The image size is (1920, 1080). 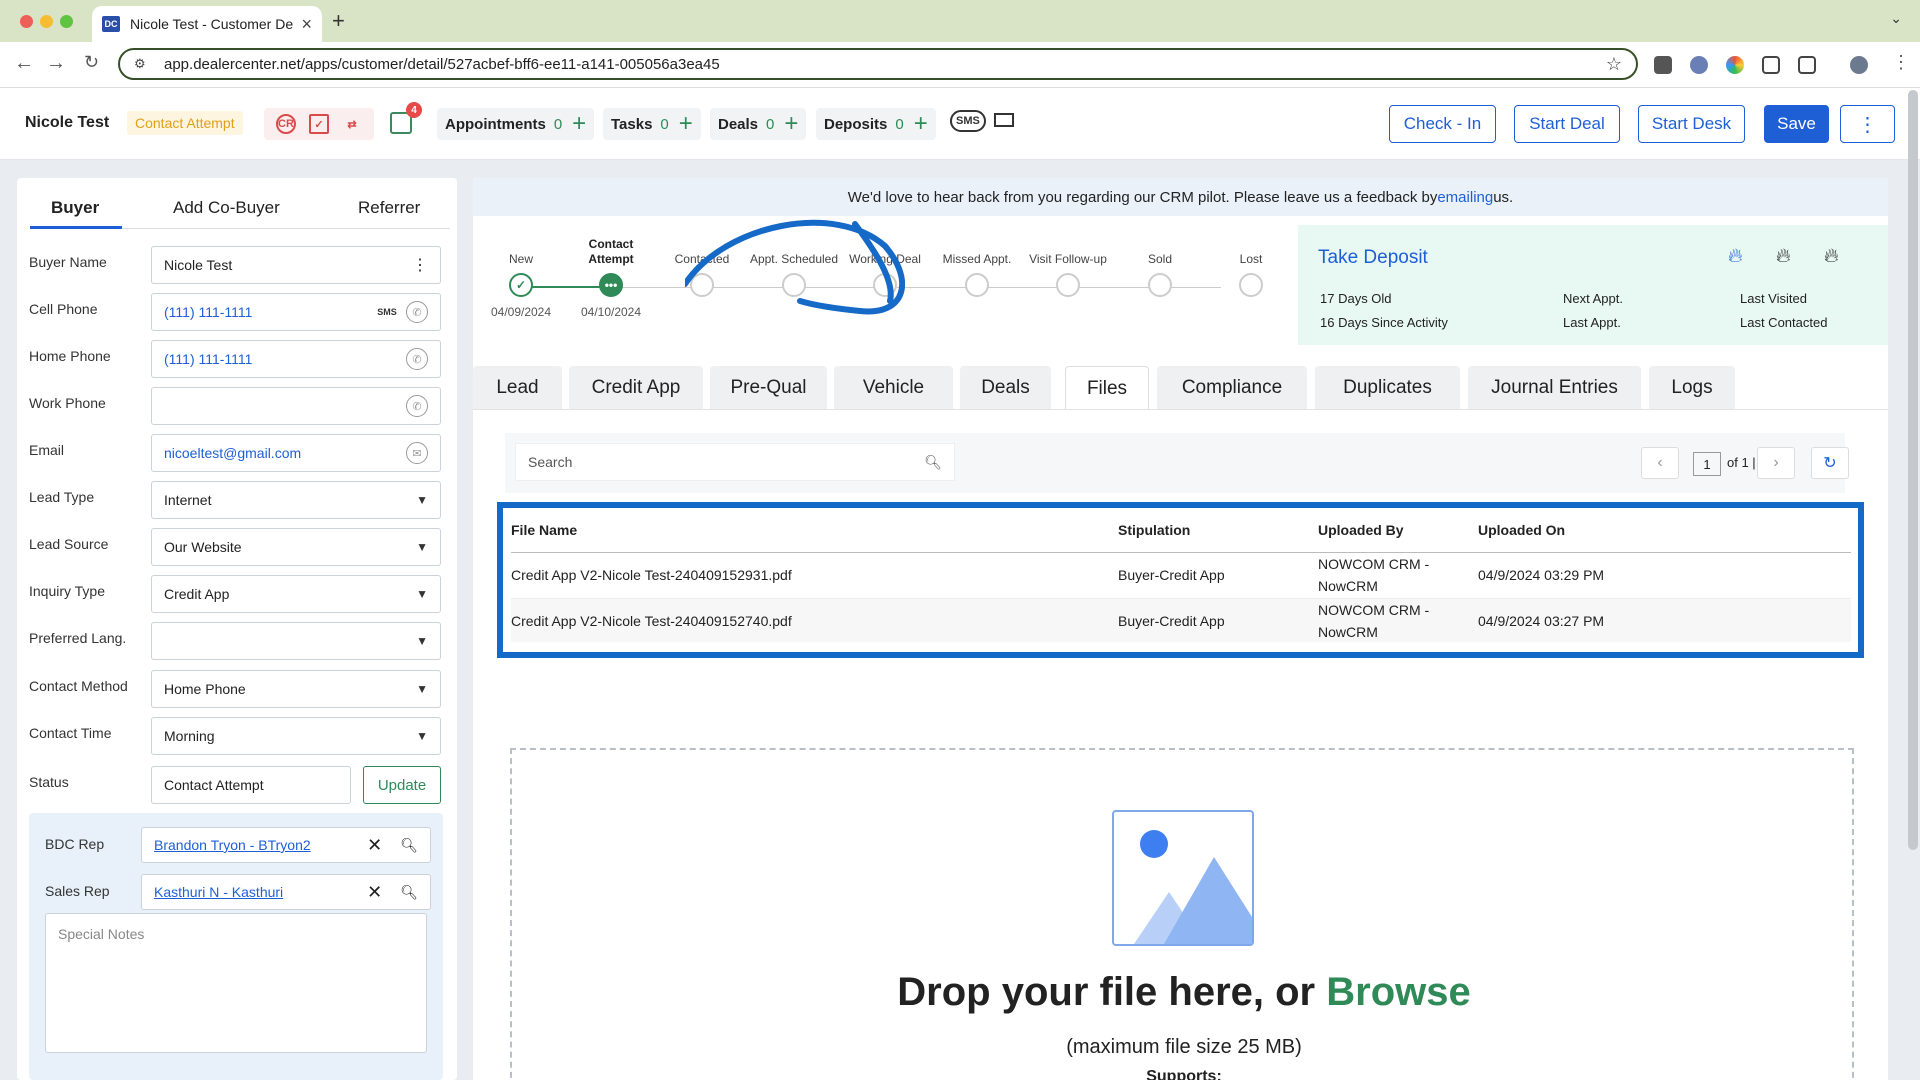 What do you see at coordinates (876, 124) in the screenshot?
I see `deposits-counter: Deposits 0 +` at bounding box center [876, 124].